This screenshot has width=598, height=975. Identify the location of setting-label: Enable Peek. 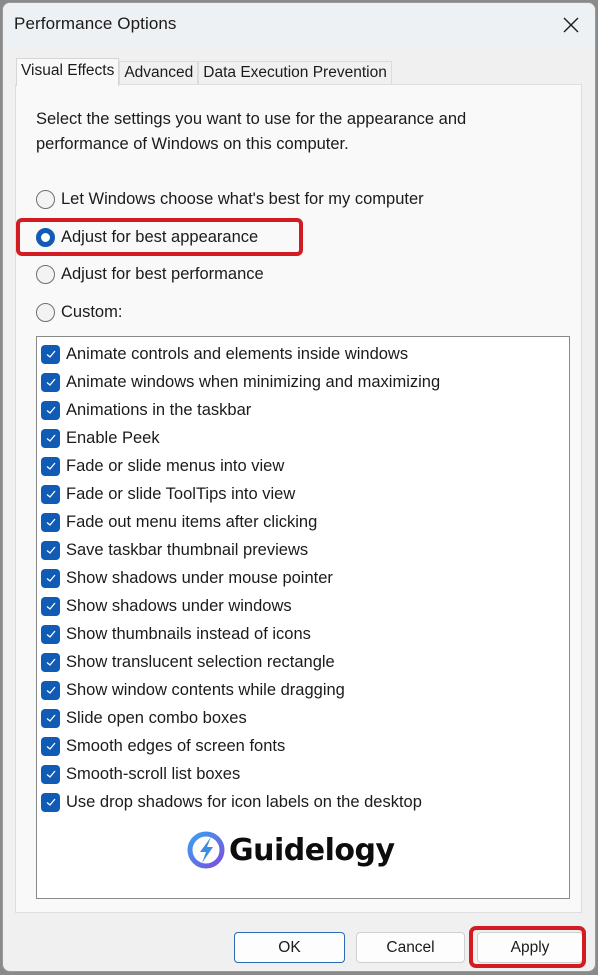
(113, 437).